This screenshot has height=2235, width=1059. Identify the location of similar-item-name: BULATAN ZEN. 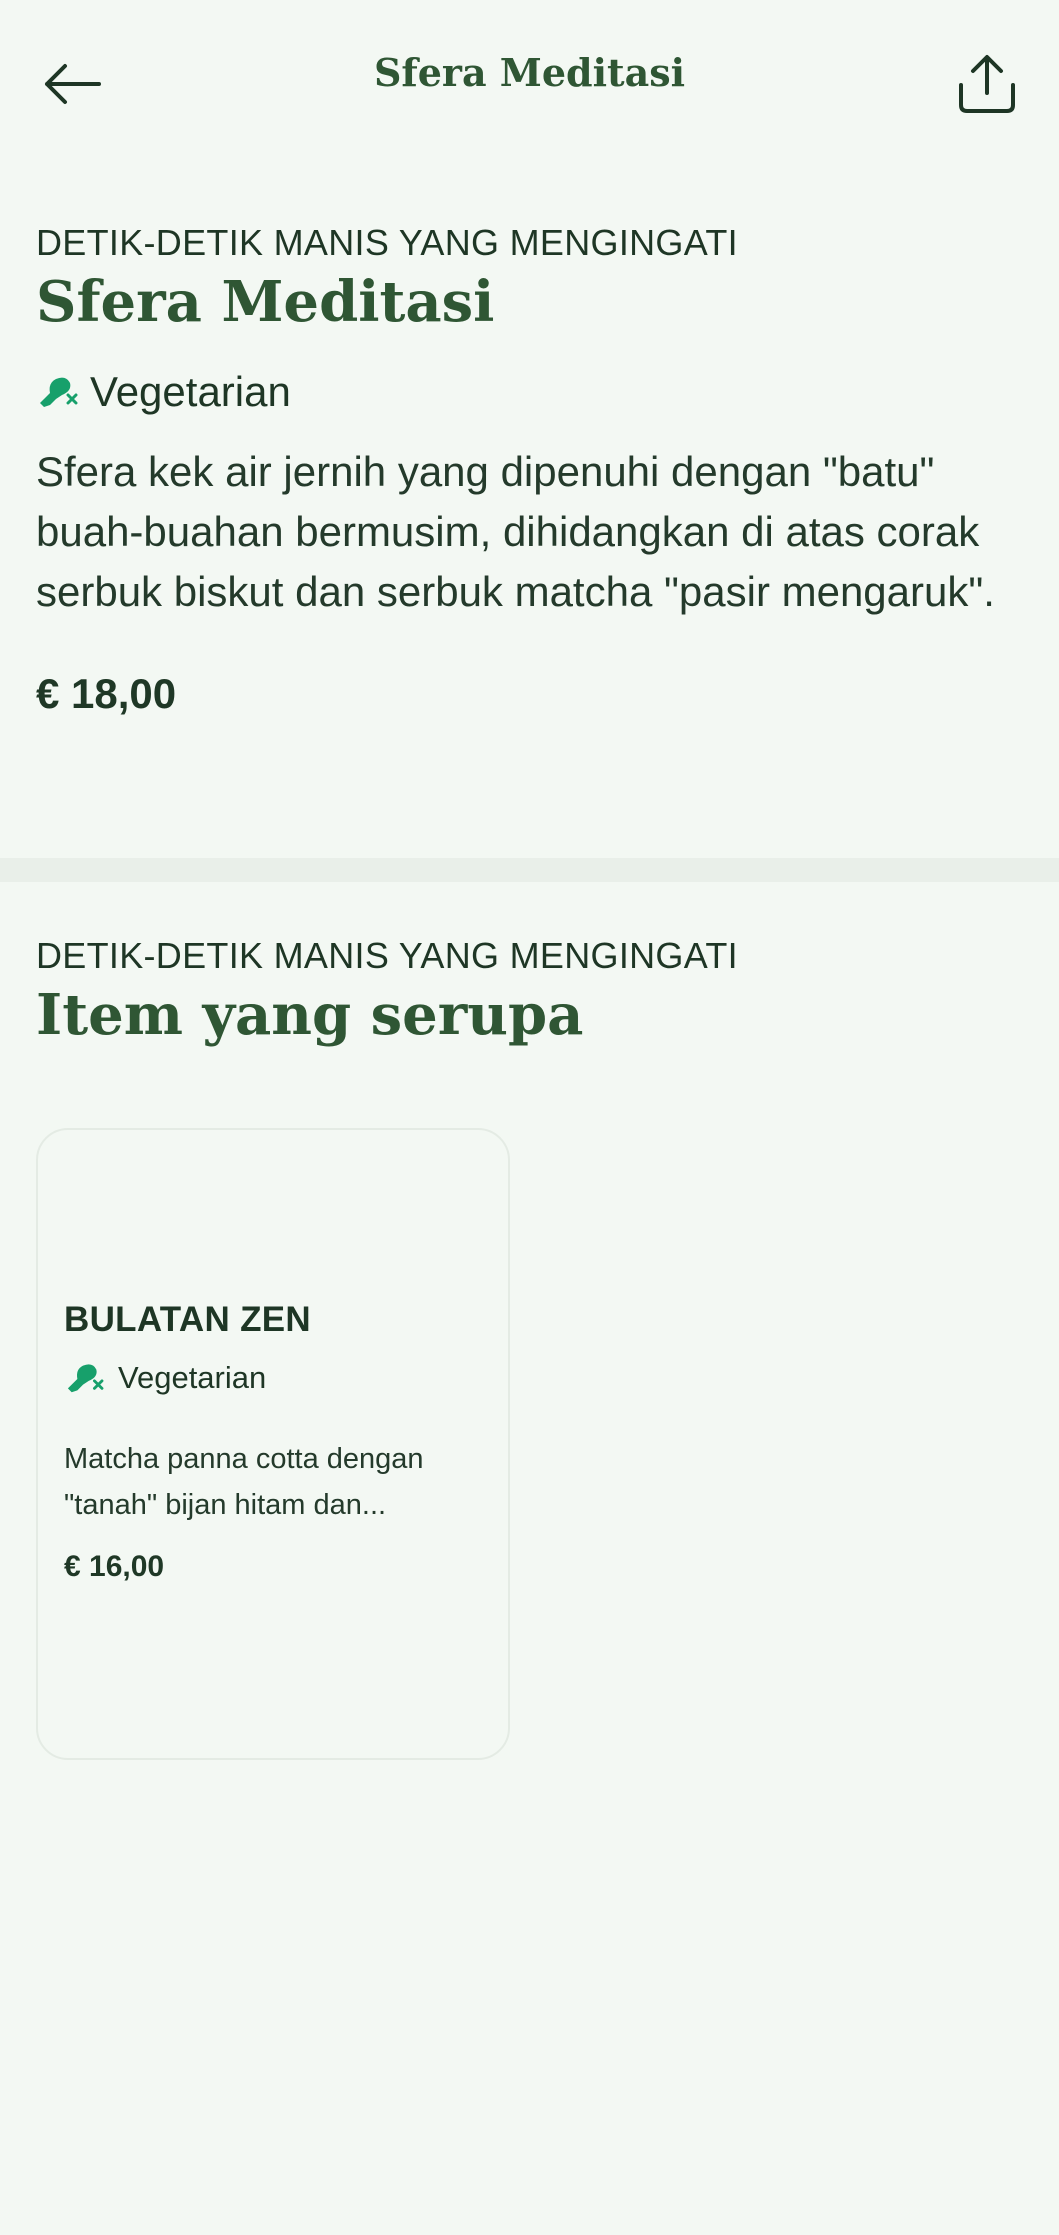
(187, 1319).